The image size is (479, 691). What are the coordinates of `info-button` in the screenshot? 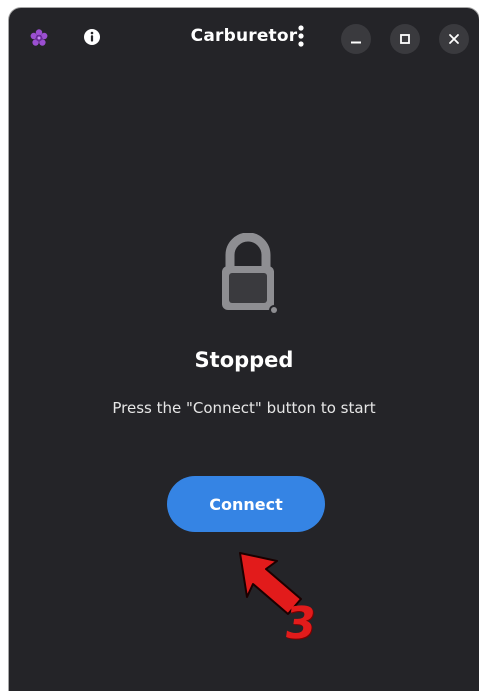 It's located at (92, 39).